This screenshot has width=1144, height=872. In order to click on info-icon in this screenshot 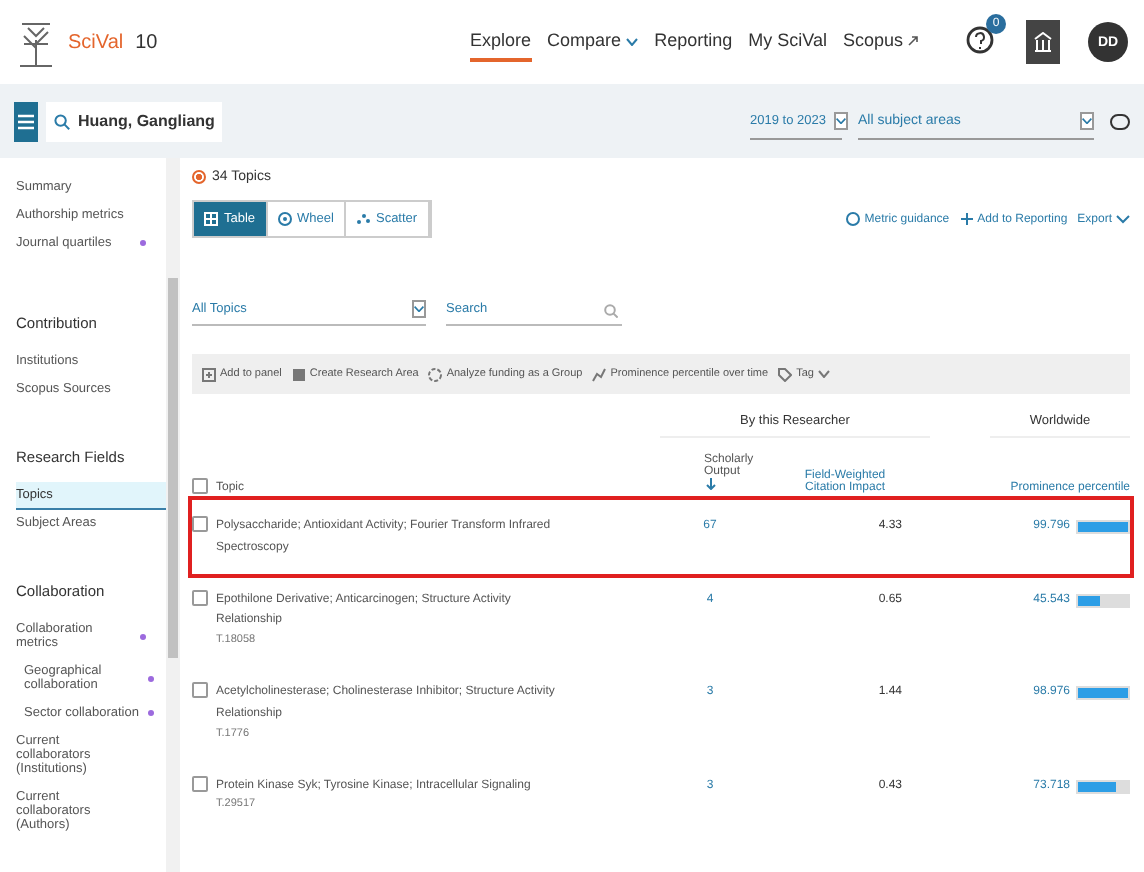, I will do `click(853, 219)`.